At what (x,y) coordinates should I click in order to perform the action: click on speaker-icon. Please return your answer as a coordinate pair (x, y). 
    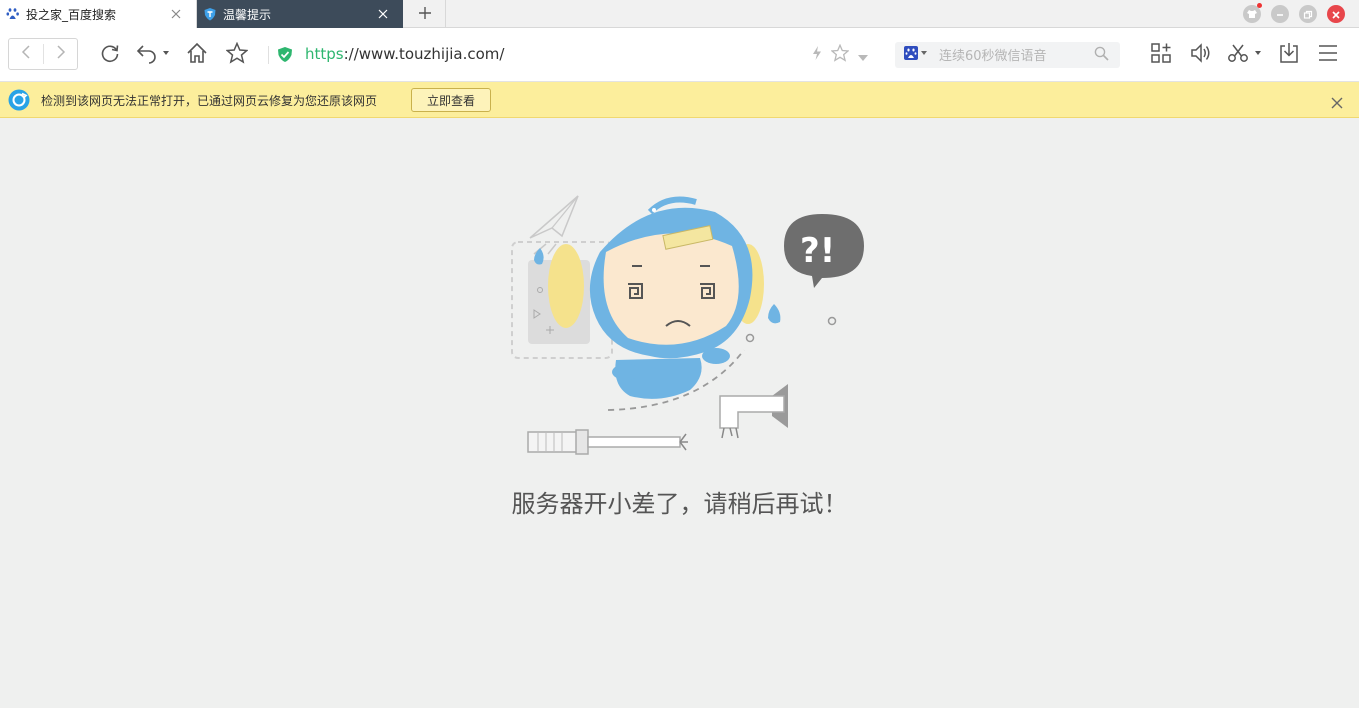
    Looking at the image, I should click on (1201, 55).